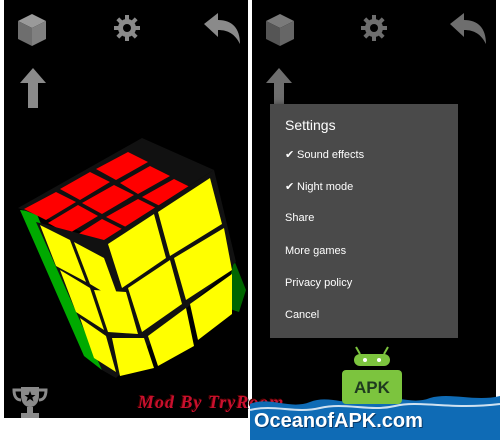  I want to click on menu-item-cancel: Cancel, so click(302, 315).